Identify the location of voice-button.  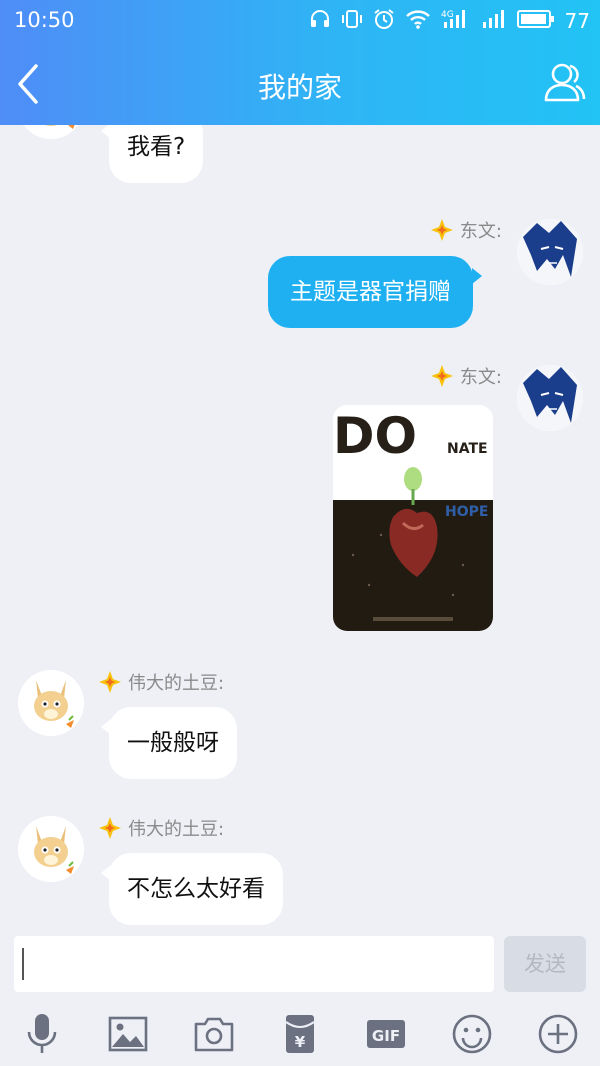
(42, 1034).